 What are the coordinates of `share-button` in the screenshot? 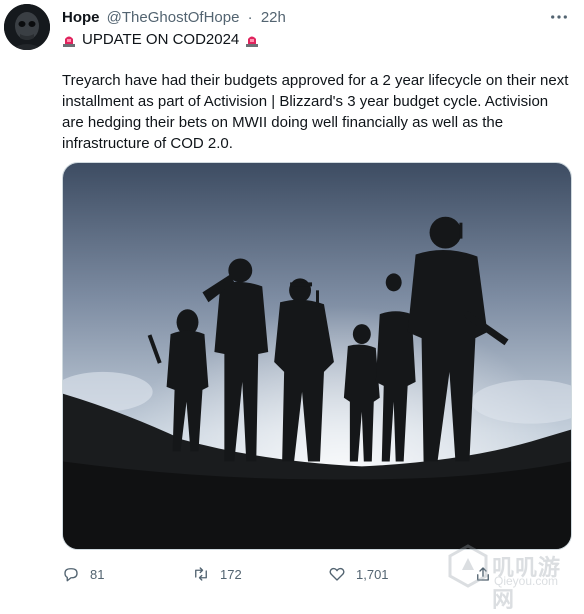 It's located at (488, 574).